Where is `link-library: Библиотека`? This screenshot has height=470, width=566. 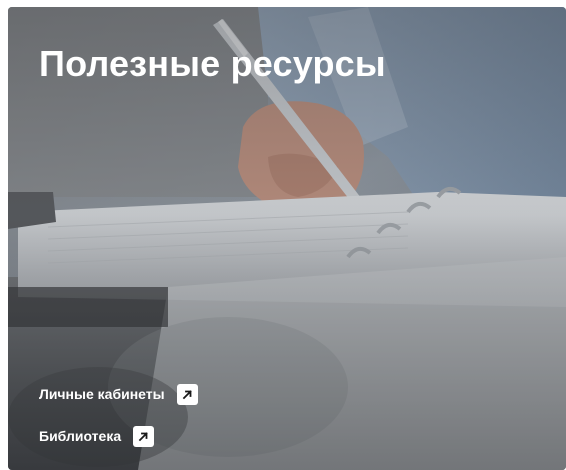
link-library: Библиотека is located at coordinates (118, 436).